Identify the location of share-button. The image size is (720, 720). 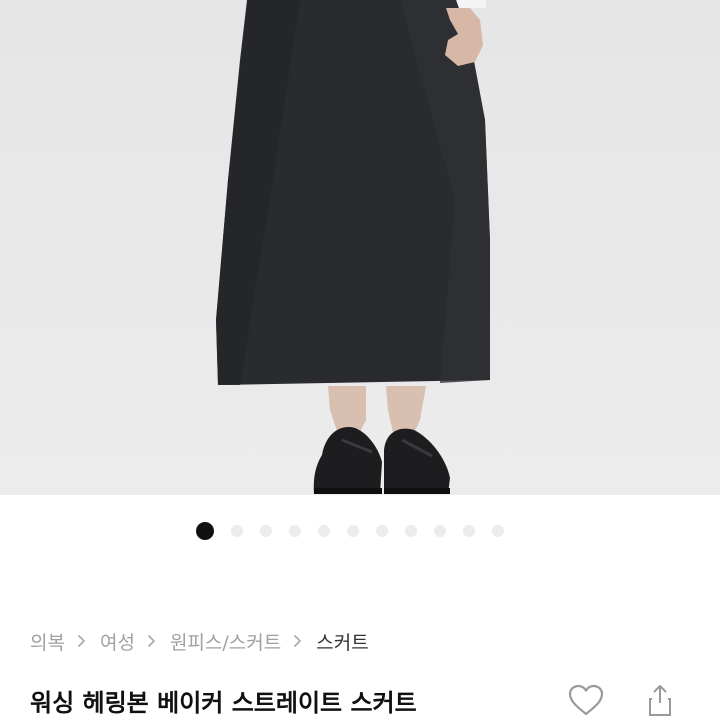
(660, 700).